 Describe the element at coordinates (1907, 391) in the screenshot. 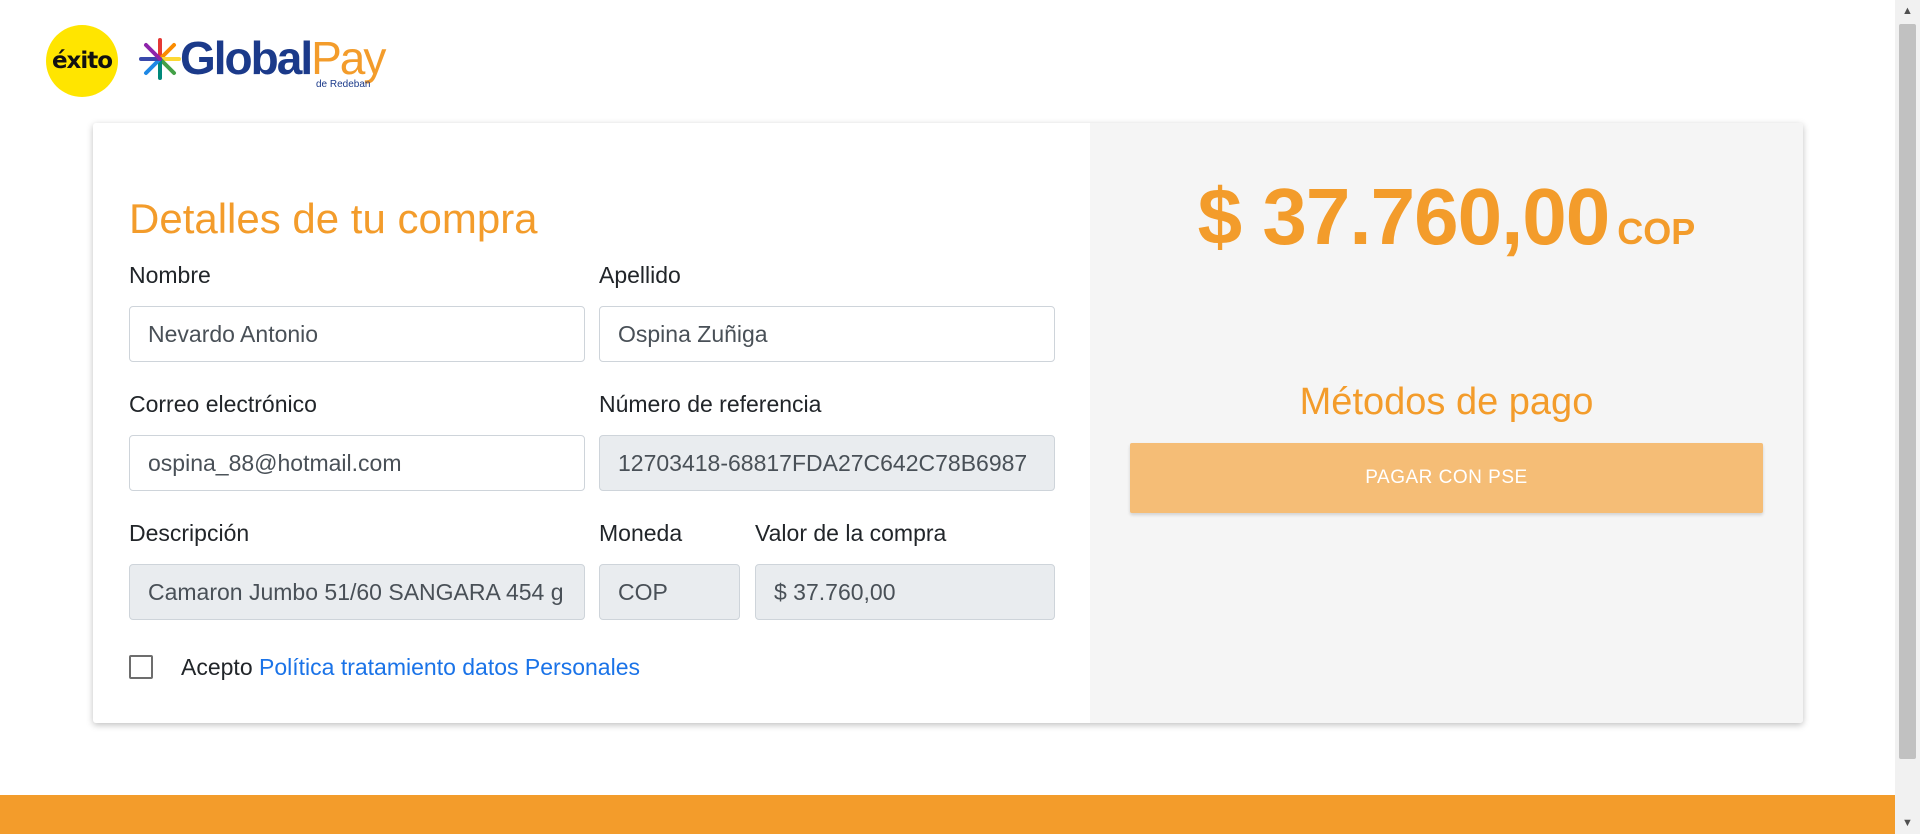

I see `scrollbar-thumb` at that location.